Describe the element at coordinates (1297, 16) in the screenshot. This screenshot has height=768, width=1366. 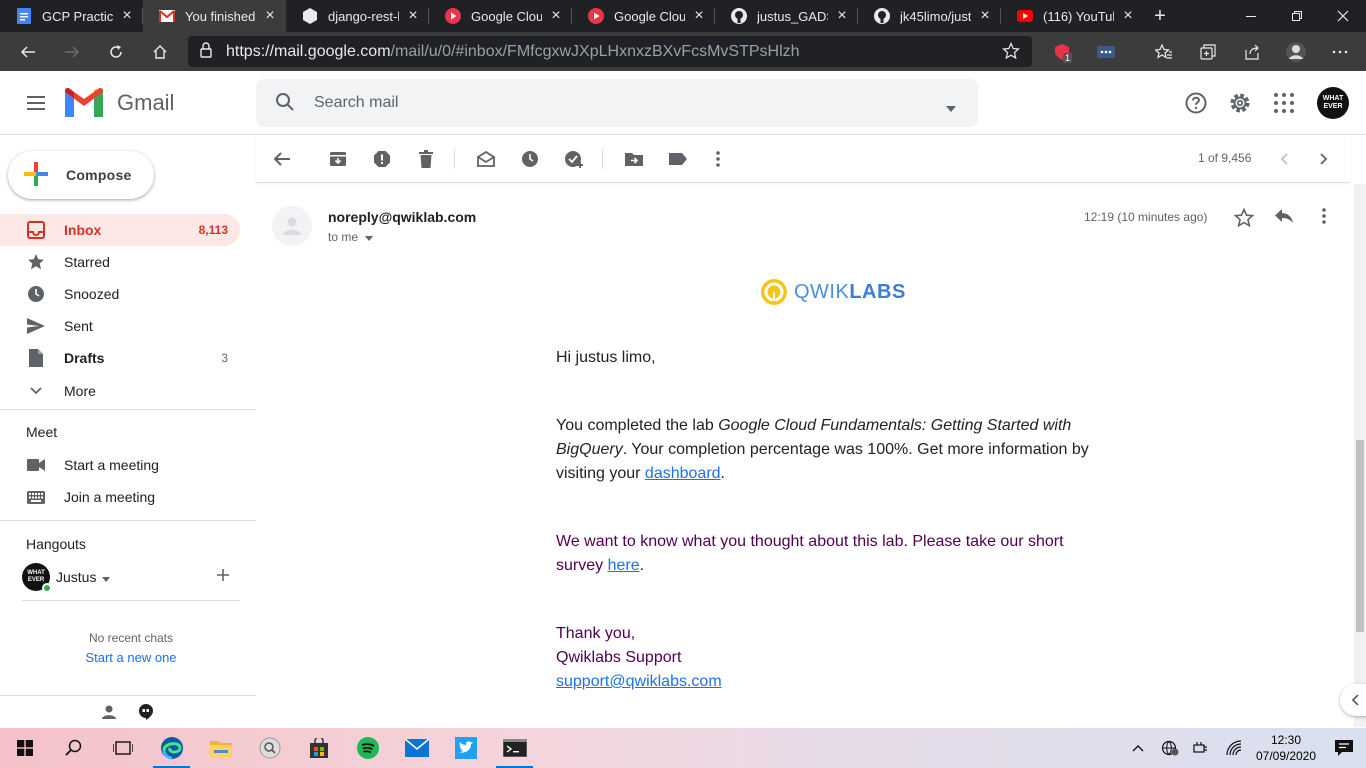
I see `restore-button` at that location.